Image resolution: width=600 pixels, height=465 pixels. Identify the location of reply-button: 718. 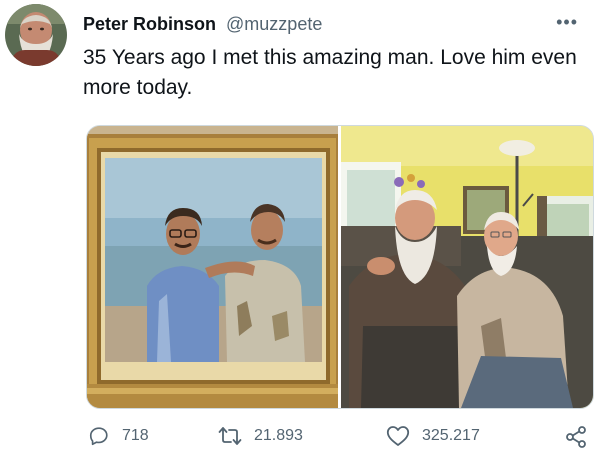
(118, 436).